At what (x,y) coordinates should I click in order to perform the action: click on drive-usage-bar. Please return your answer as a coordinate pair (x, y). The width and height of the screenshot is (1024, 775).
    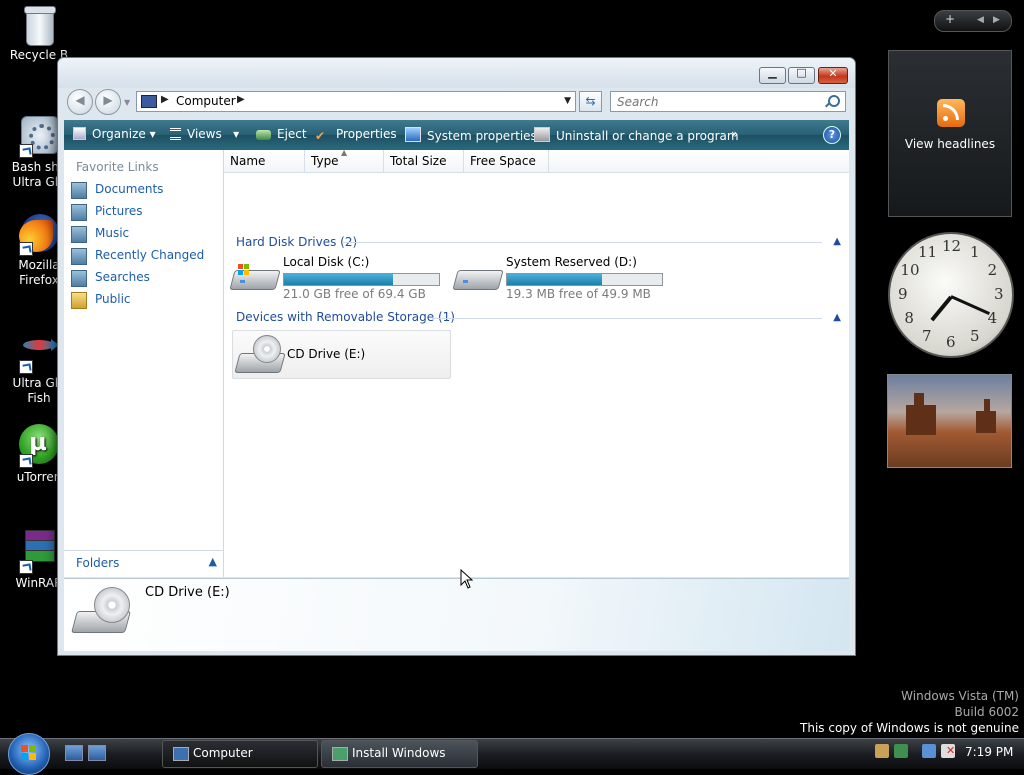
    Looking at the image, I should click on (361, 279).